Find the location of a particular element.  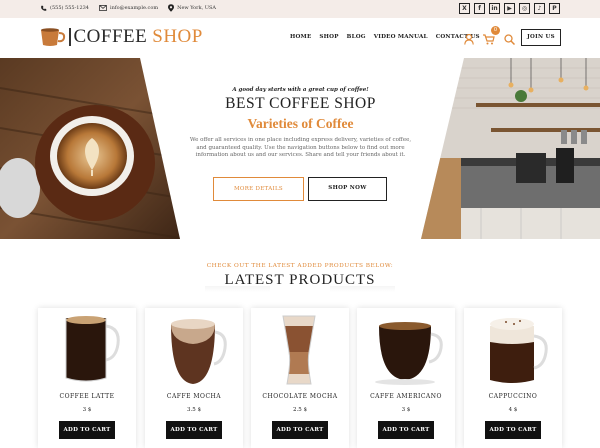

x-icon: X is located at coordinates (464, 8).